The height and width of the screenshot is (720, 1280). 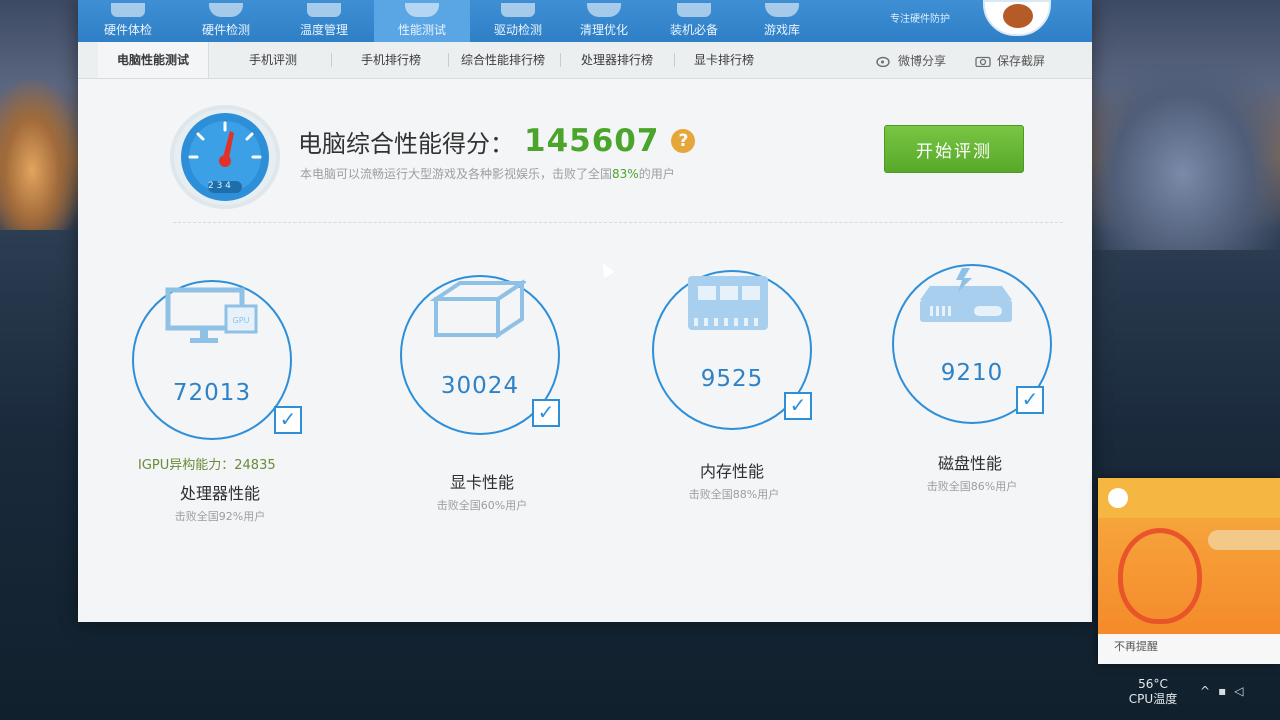 I want to click on performance-gauge: 2 3 4, so click(x=225, y=157).